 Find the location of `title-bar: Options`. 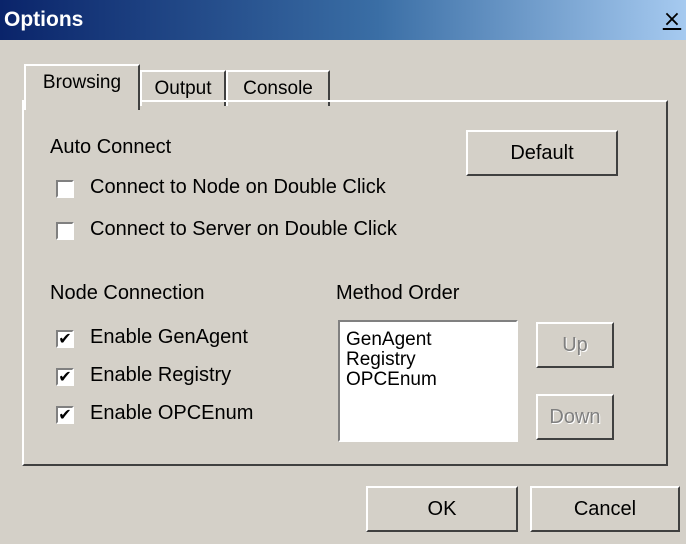

title-bar: Options is located at coordinates (343, 20).